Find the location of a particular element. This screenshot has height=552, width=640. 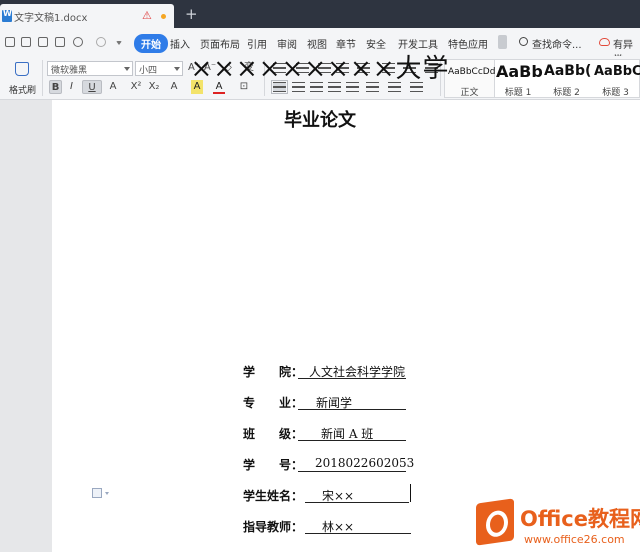

office-logo-icon is located at coordinates (495, 522).